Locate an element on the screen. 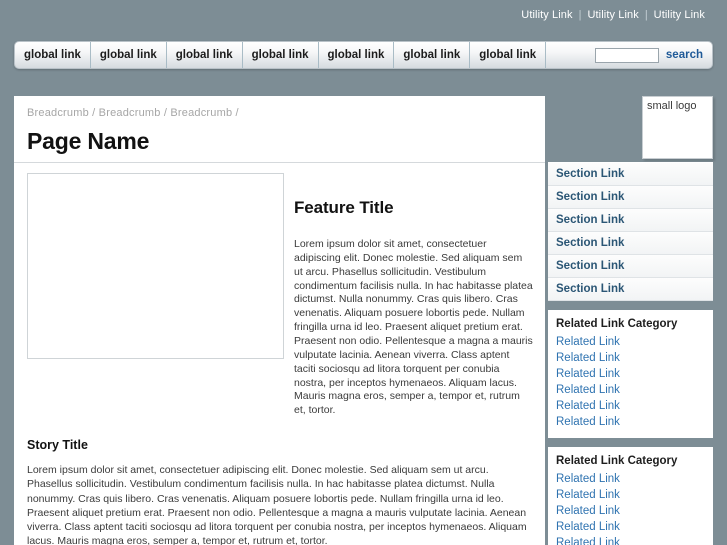 The image size is (727, 545). global-nav-spacer is located at coordinates (570, 55).